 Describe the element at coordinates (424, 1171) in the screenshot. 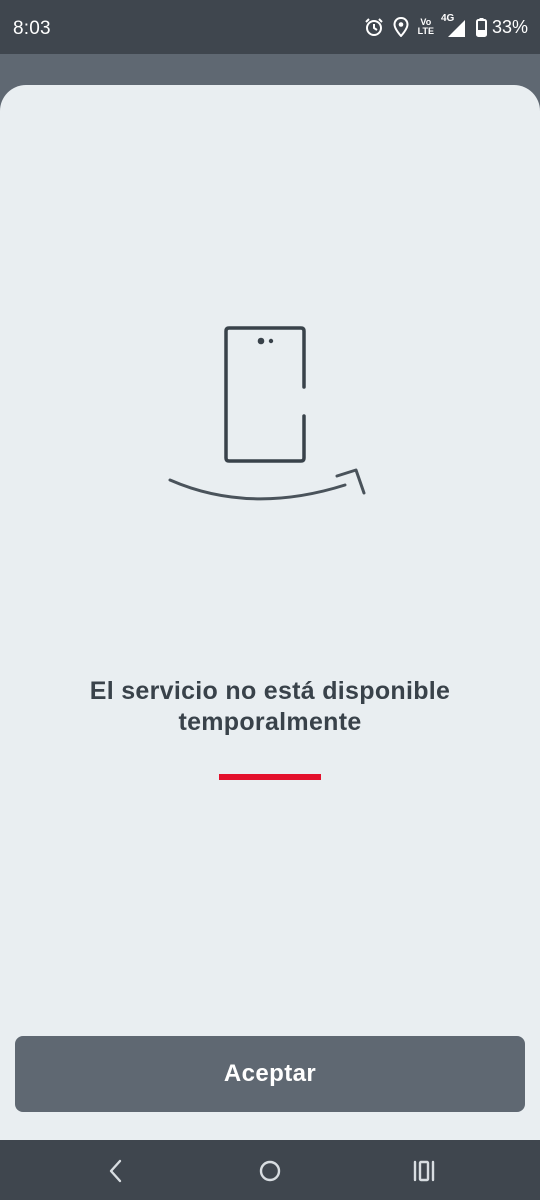

I see `recents-icon` at that location.